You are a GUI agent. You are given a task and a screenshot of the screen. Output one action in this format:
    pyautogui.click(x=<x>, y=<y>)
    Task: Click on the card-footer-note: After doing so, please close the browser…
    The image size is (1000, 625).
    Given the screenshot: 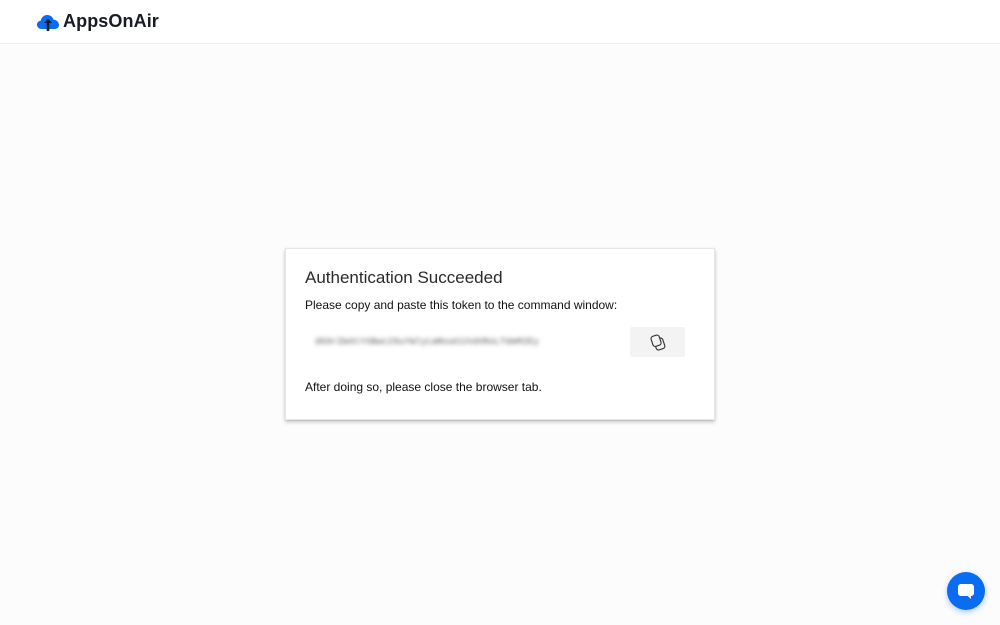 What is the action you would take?
    pyautogui.click(x=423, y=387)
    